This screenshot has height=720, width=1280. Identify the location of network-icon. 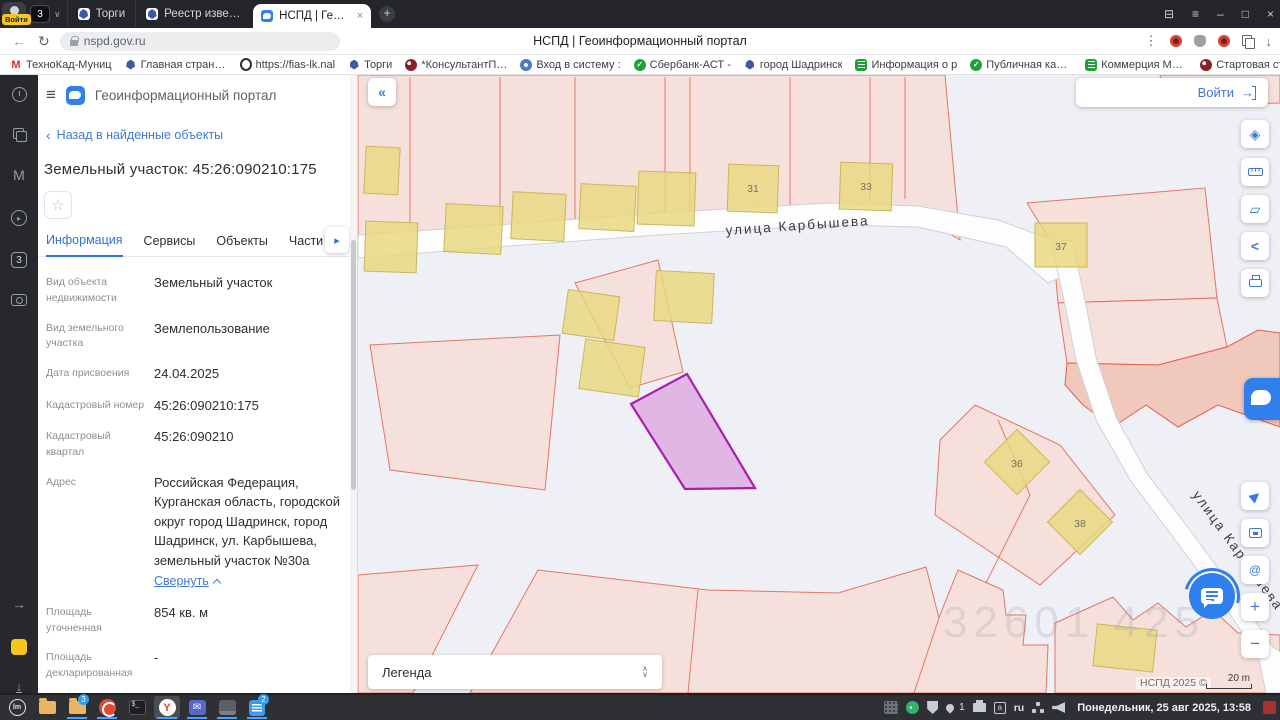
(1038, 707).